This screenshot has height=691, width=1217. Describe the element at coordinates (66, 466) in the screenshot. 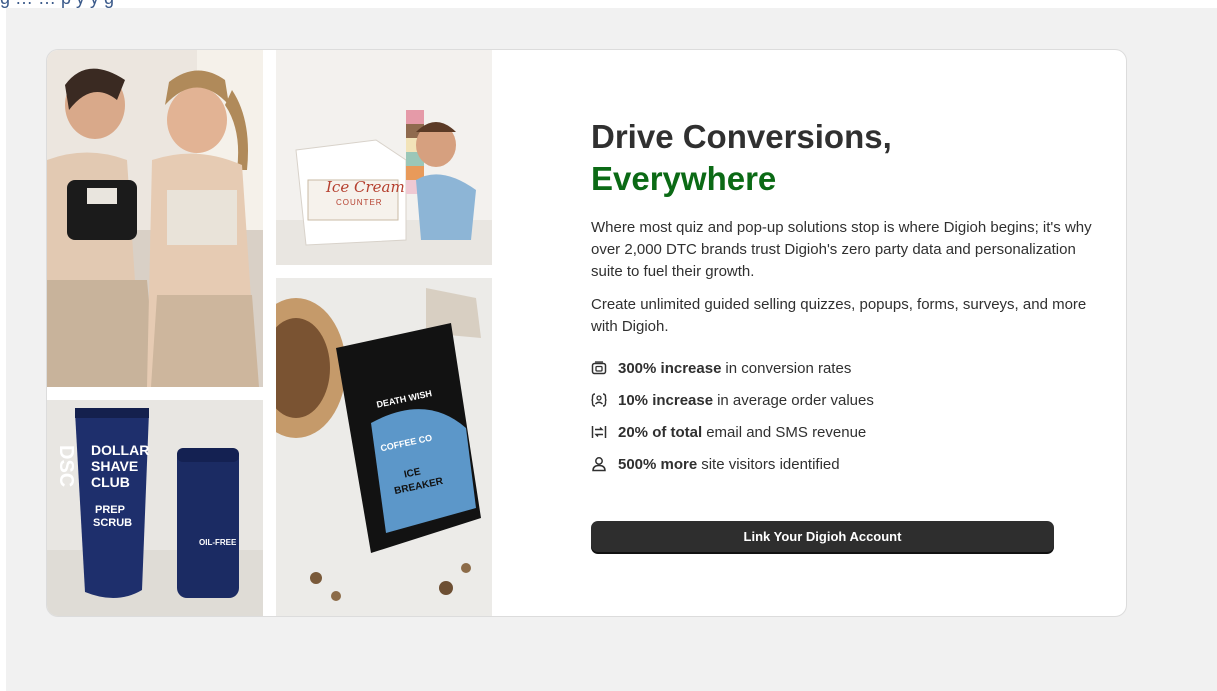

I see `shave-brand-short: DSC` at that location.